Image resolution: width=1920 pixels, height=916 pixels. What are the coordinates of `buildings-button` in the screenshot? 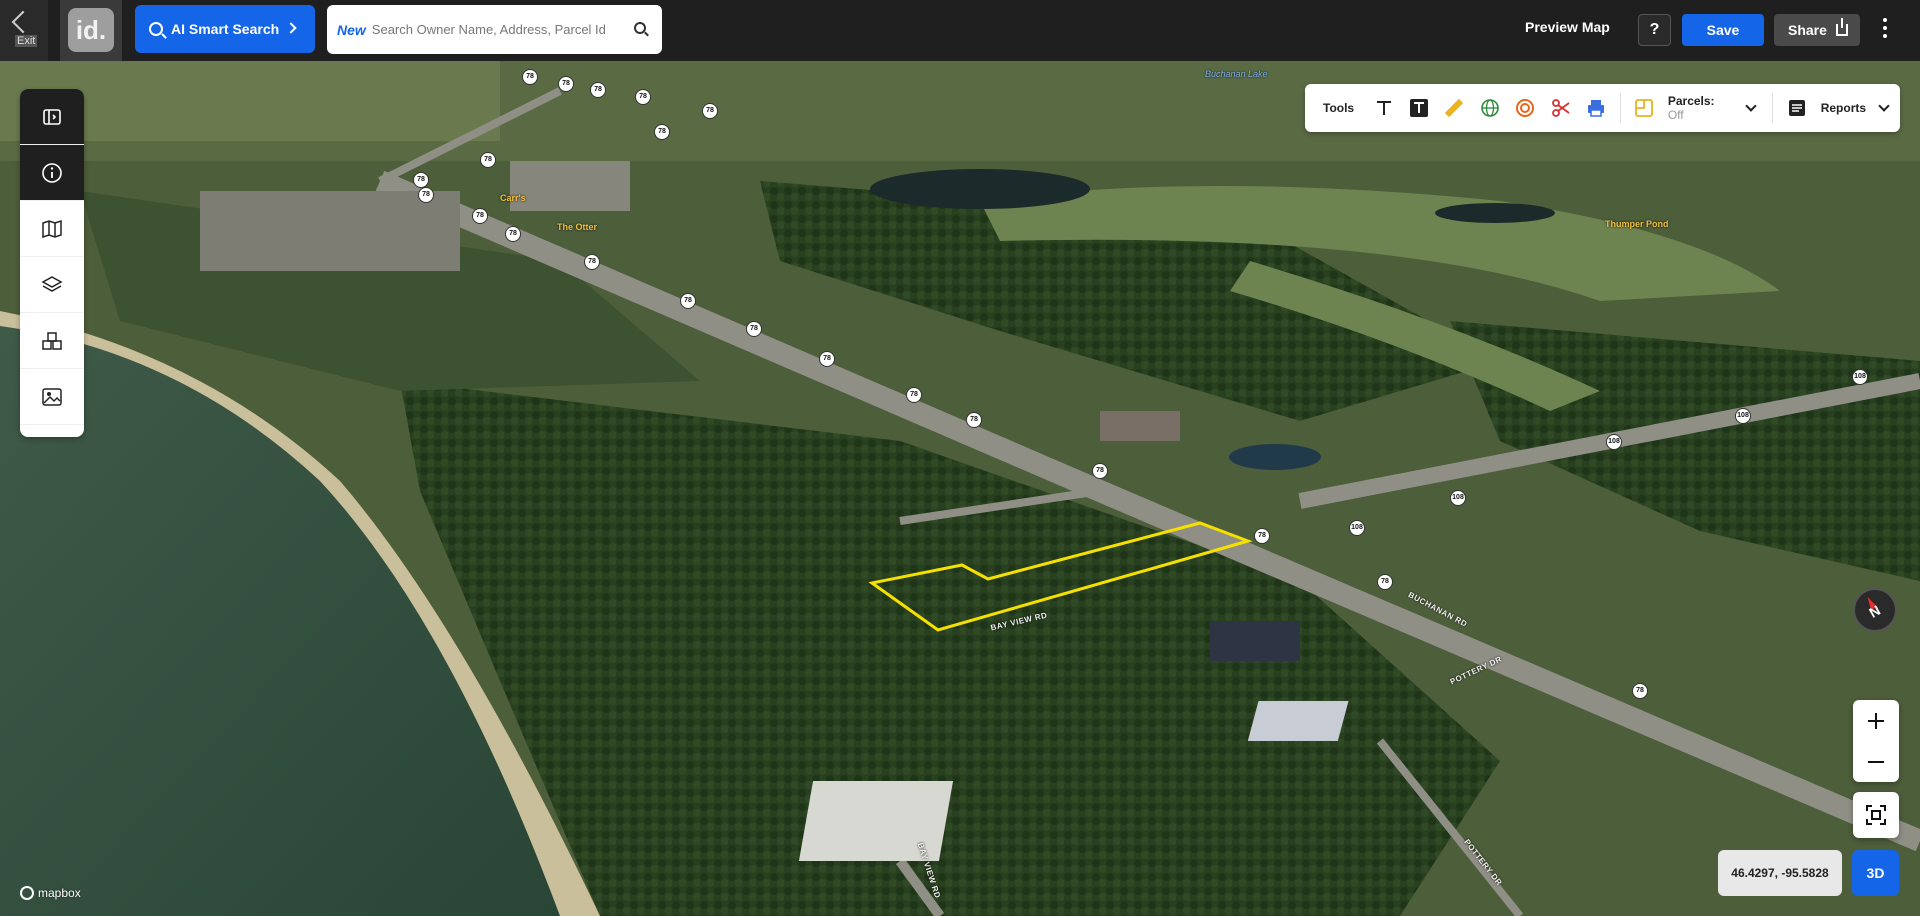 It's located at (52, 341).